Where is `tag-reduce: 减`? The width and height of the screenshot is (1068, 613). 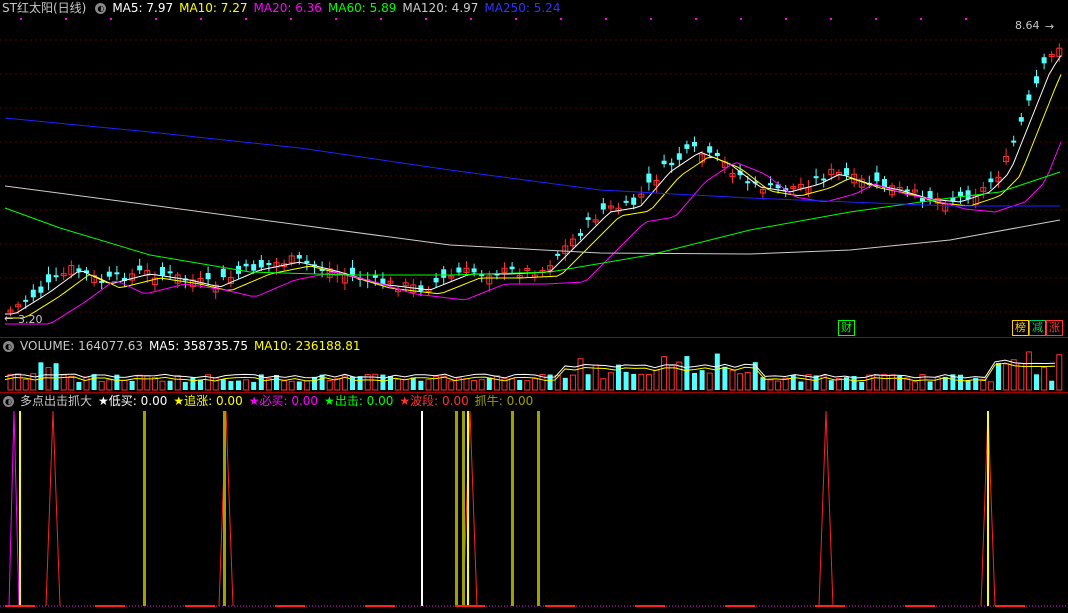 tag-reduce: 减 is located at coordinates (1037, 328).